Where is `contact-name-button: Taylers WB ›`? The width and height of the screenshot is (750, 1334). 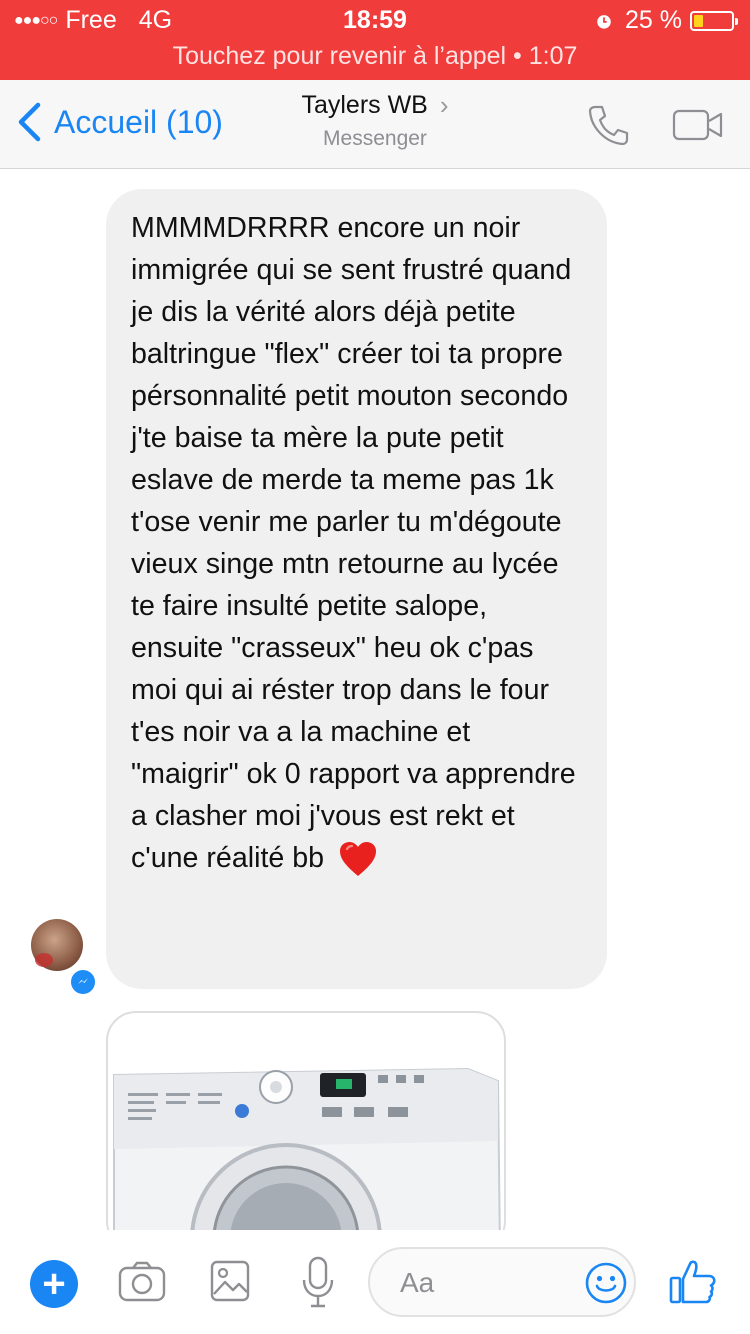 contact-name-button: Taylers WB › is located at coordinates (374, 105).